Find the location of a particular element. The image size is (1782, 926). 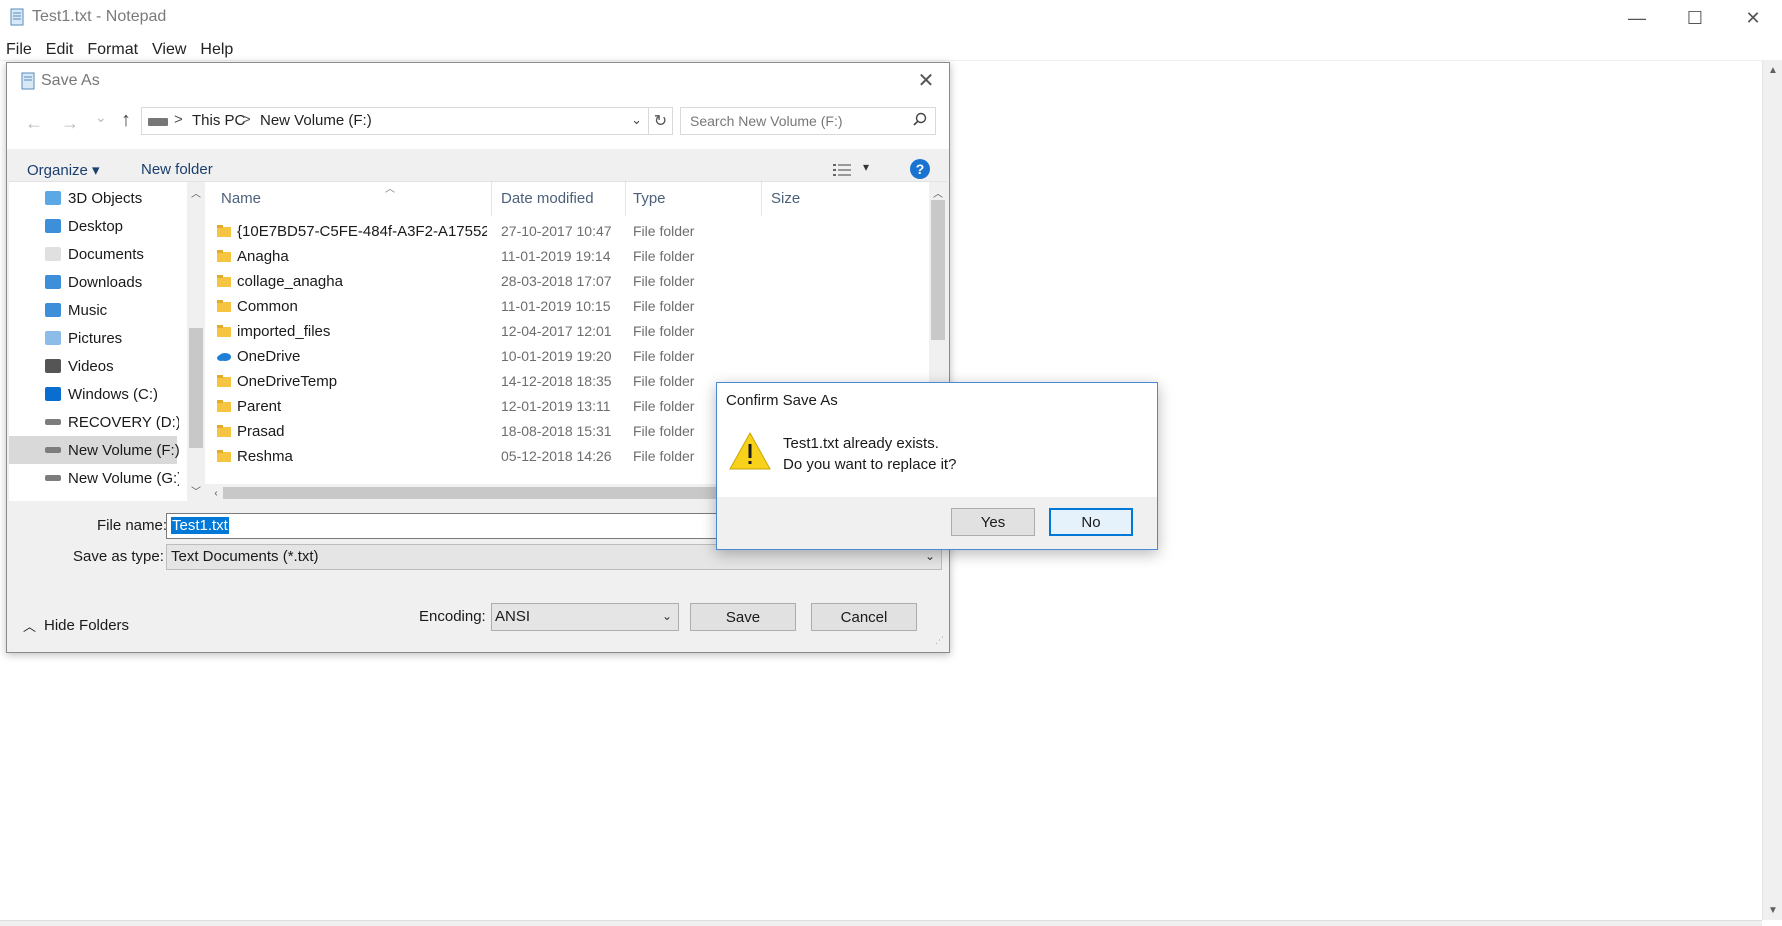

minimize-button: — is located at coordinates (1637, 18).